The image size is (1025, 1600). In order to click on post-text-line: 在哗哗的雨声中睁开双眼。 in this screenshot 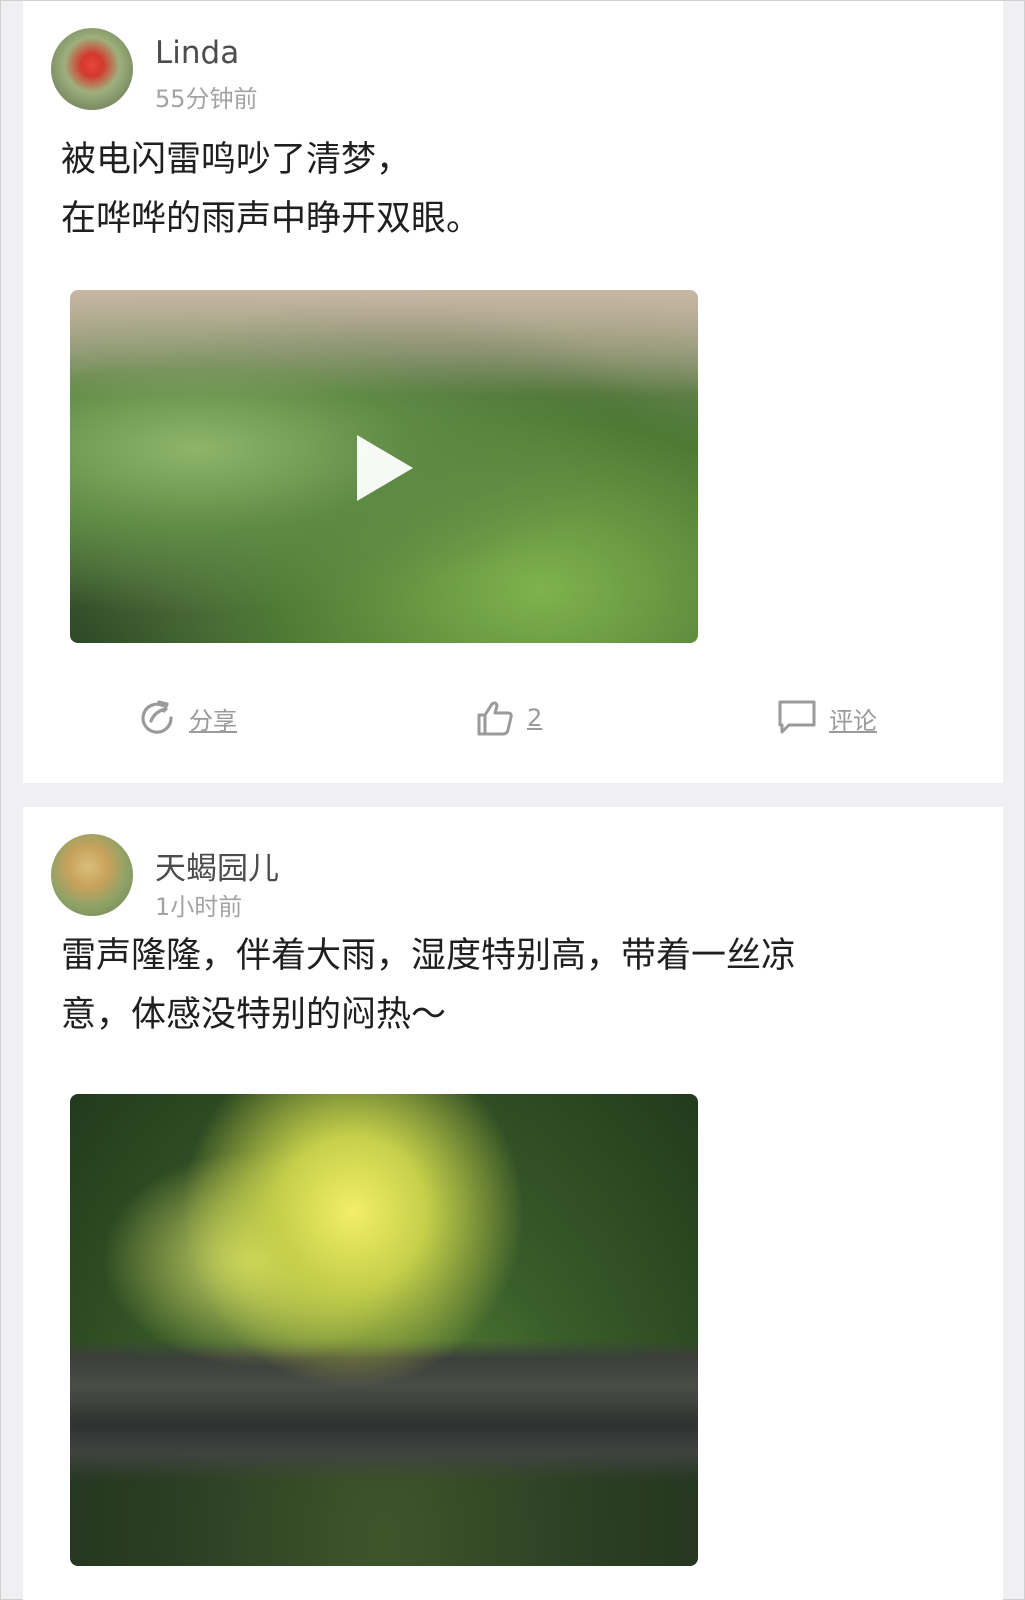, I will do `click(271, 219)`.